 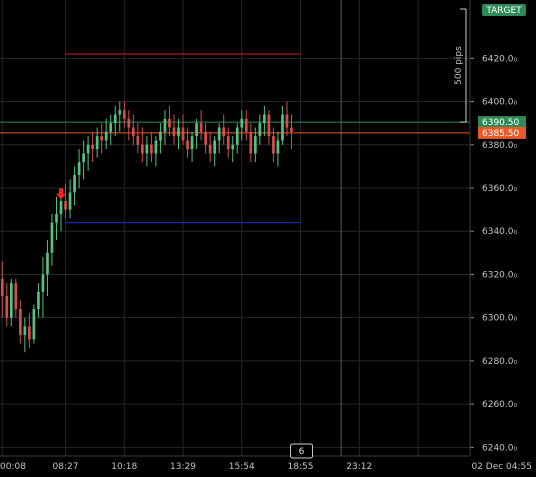 I want to click on y-tick-label: 6380.0₀, so click(x=499, y=146).